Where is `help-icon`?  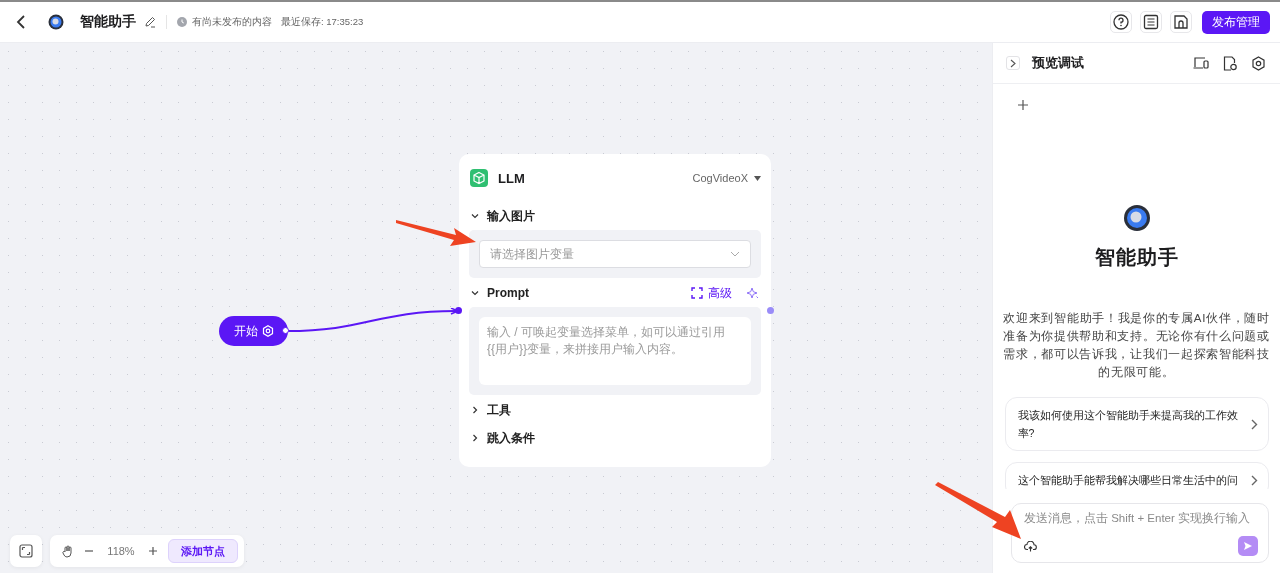 help-icon is located at coordinates (1121, 22).